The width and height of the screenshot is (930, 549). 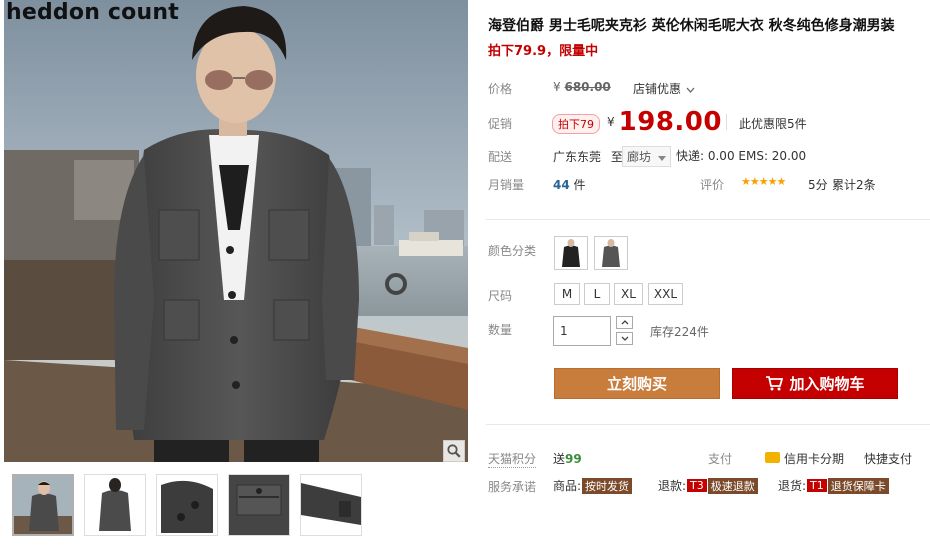 What do you see at coordinates (512, 487) in the screenshot?
I see `service-promise-label: 服务承诺` at bounding box center [512, 487].